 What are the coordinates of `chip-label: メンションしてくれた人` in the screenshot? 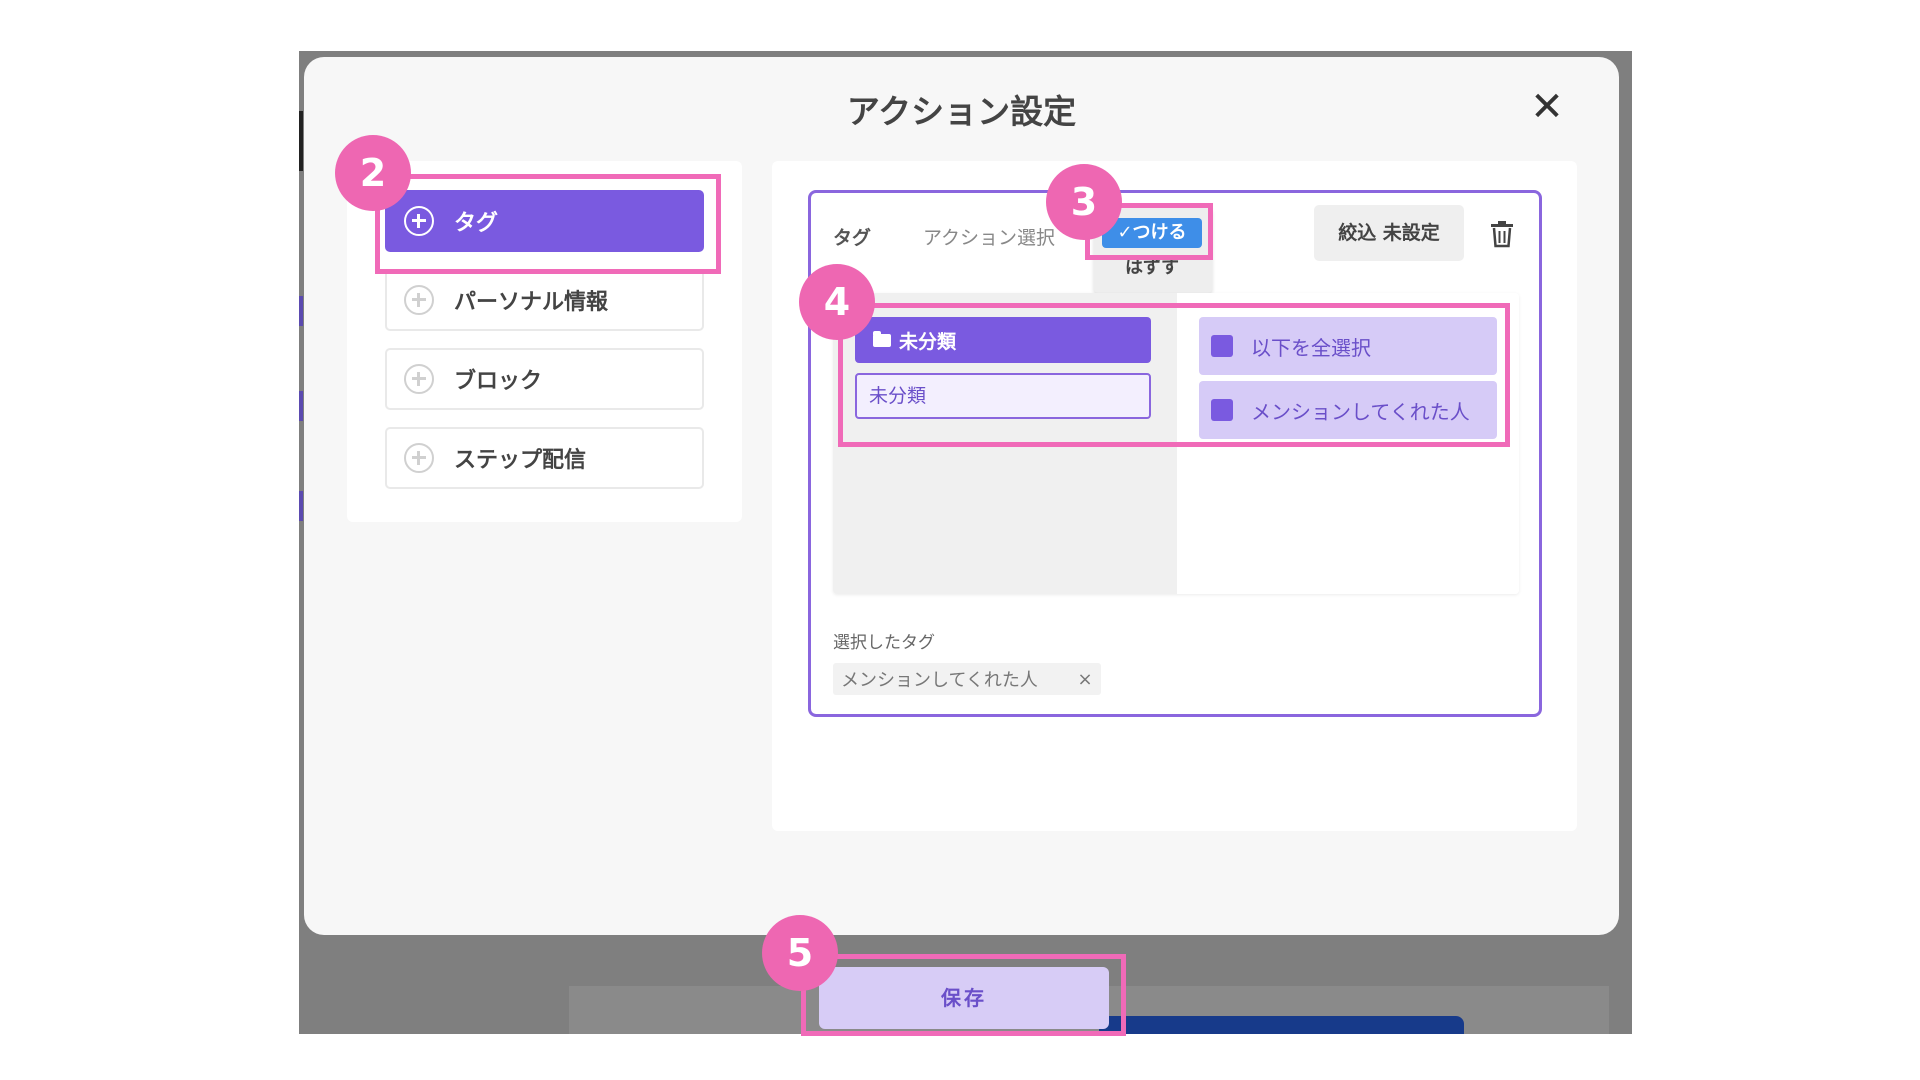 It's located at (939, 680).